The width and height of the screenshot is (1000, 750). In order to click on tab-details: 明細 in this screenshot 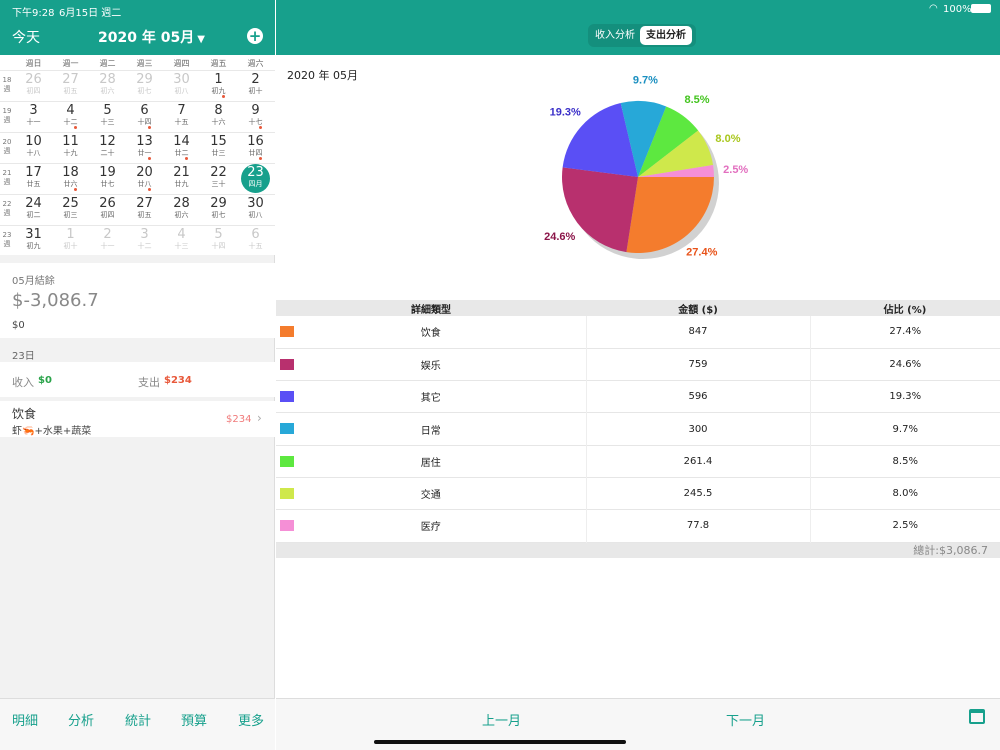, I will do `click(25, 719)`.